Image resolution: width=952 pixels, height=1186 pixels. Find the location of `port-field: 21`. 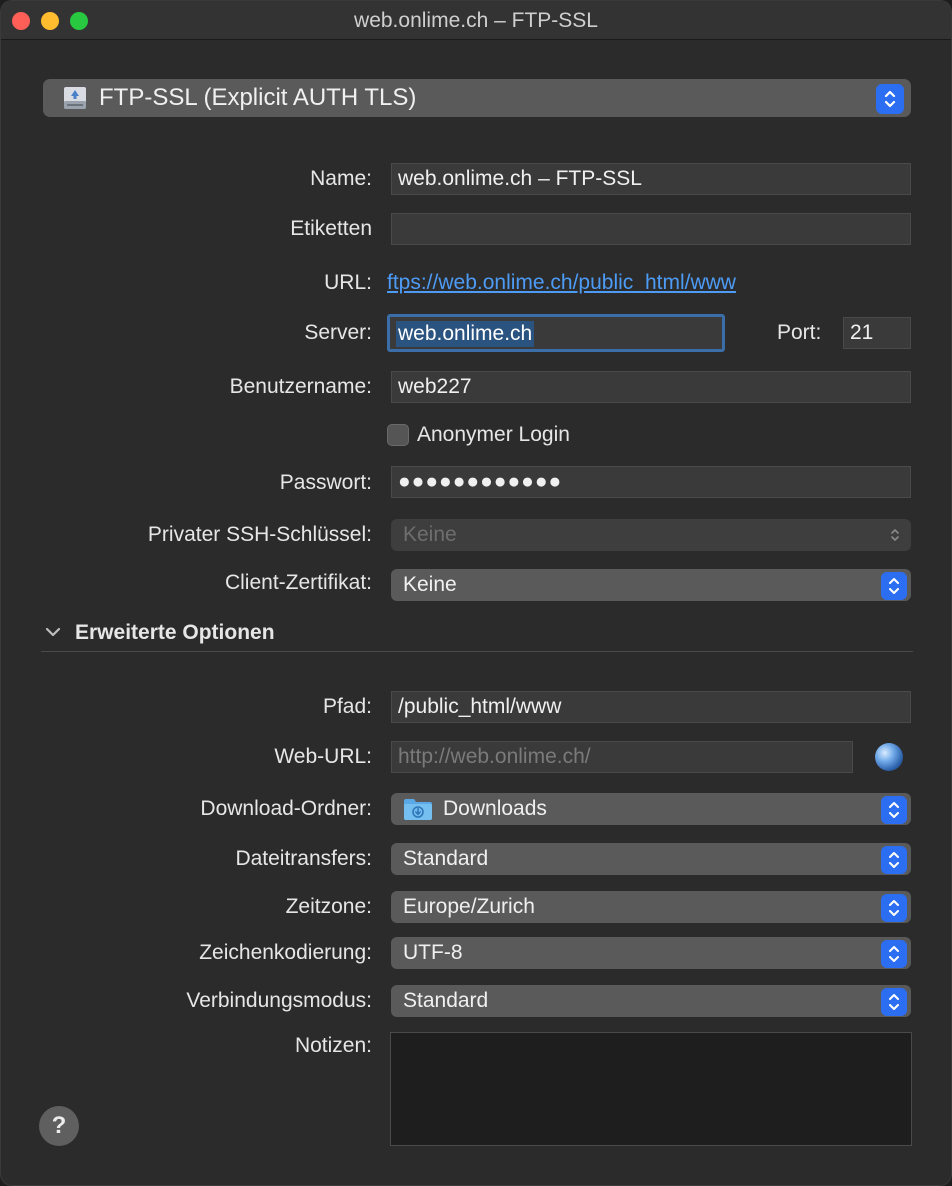

port-field: 21 is located at coordinates (877, 333).